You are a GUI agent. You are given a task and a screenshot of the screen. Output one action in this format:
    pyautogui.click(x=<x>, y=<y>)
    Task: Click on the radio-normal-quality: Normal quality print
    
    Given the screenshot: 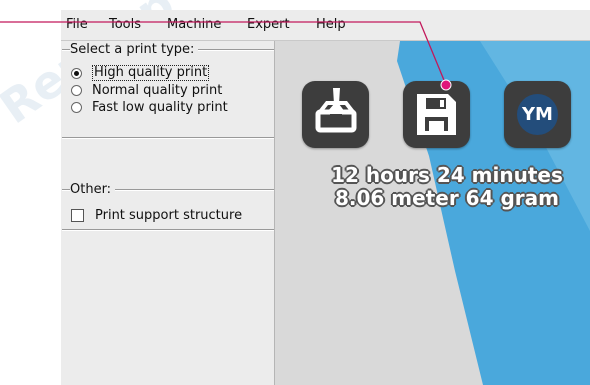 What is the action you would take?
    pyautogui.click(x=146, y=90)
    